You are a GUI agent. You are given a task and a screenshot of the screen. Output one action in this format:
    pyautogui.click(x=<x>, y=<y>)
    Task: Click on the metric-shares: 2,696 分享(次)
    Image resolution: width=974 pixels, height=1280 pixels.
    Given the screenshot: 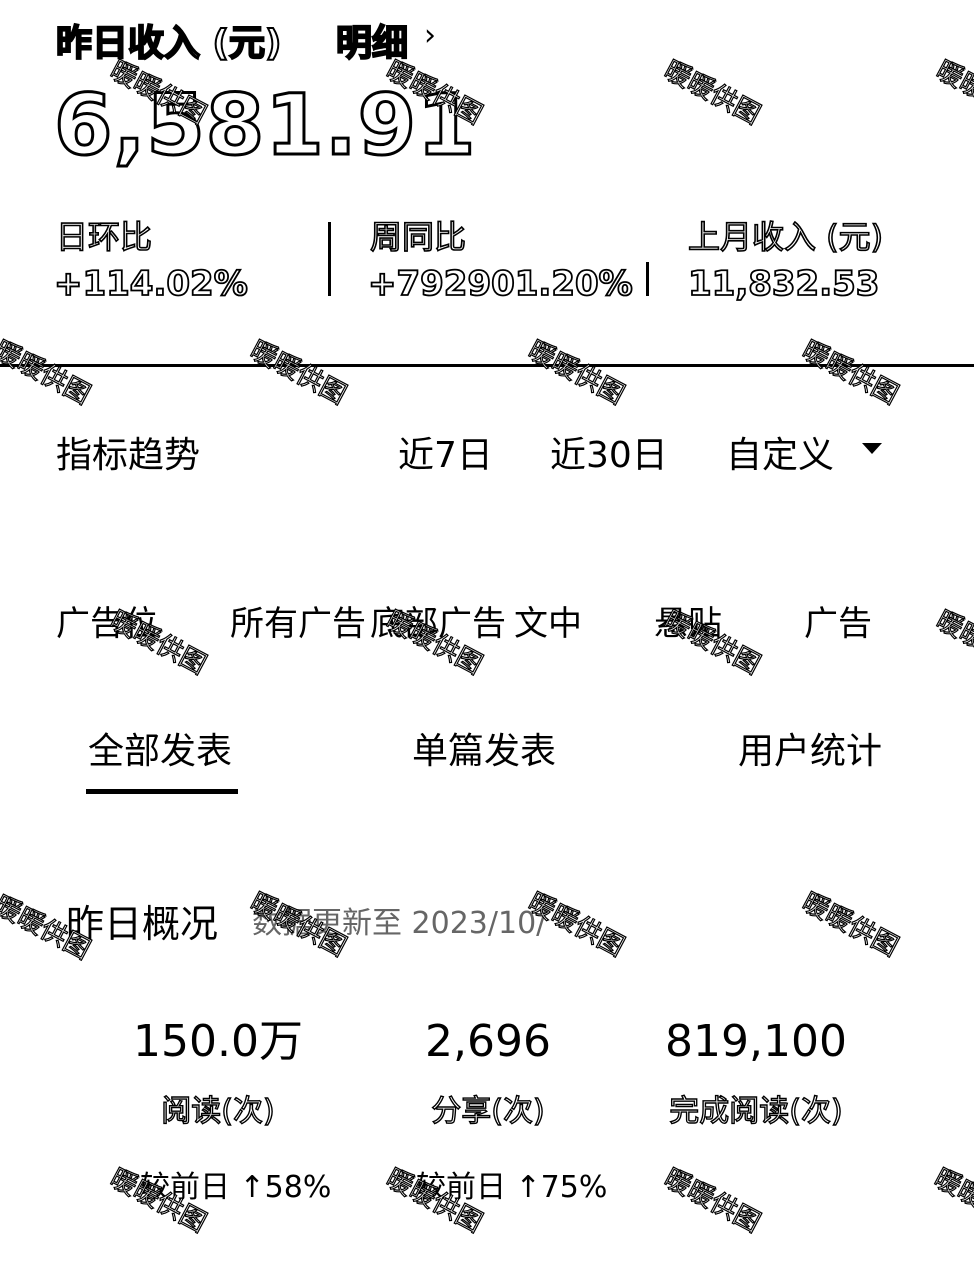 What is the action you would take?
    pyautogui.click(x=488, y=1071)
    